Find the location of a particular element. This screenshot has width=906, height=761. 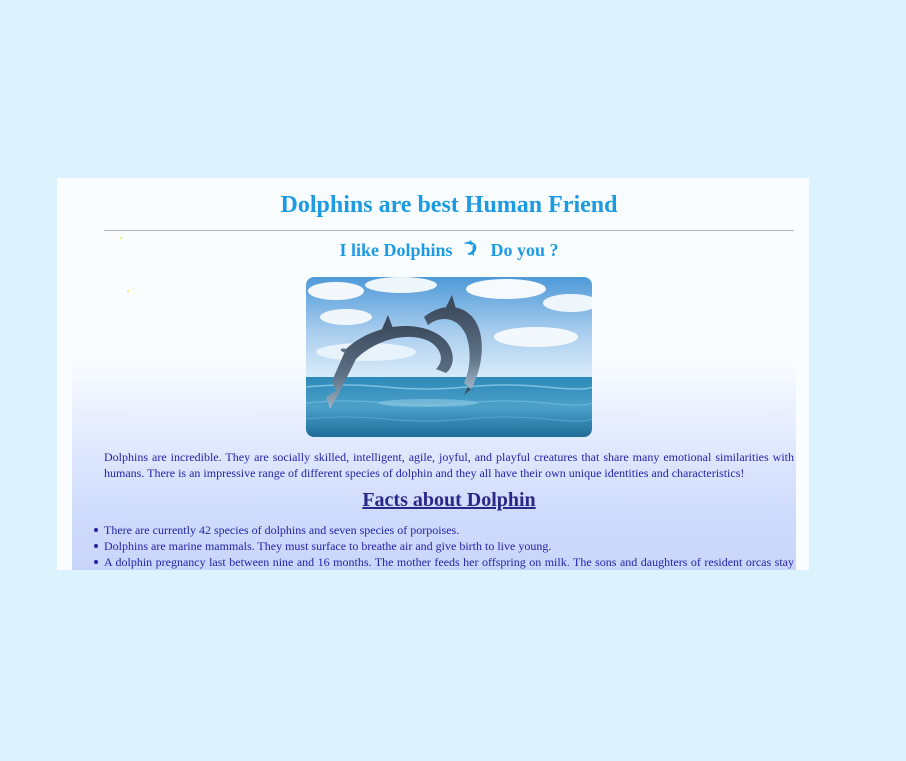

page-title: Dolphins are best Human Friend is located at coordinates (449, 205).